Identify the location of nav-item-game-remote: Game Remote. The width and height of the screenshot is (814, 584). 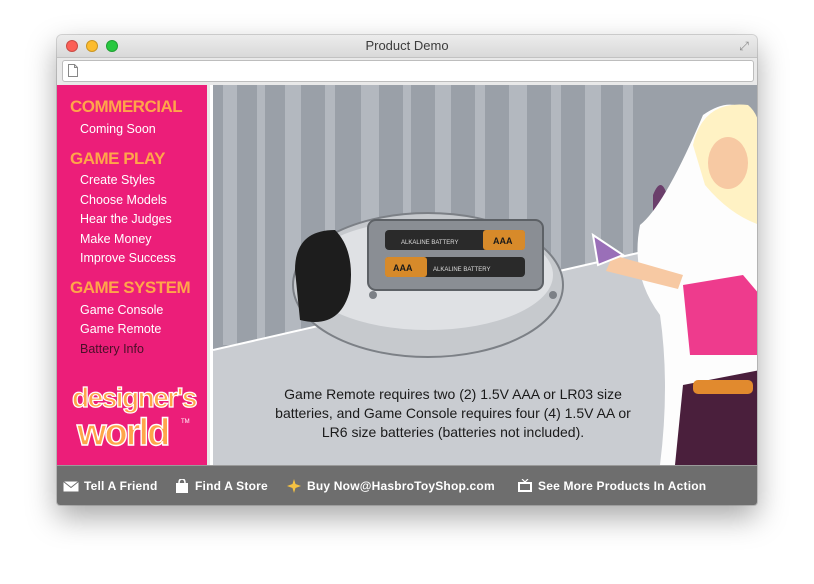
(120, 329).